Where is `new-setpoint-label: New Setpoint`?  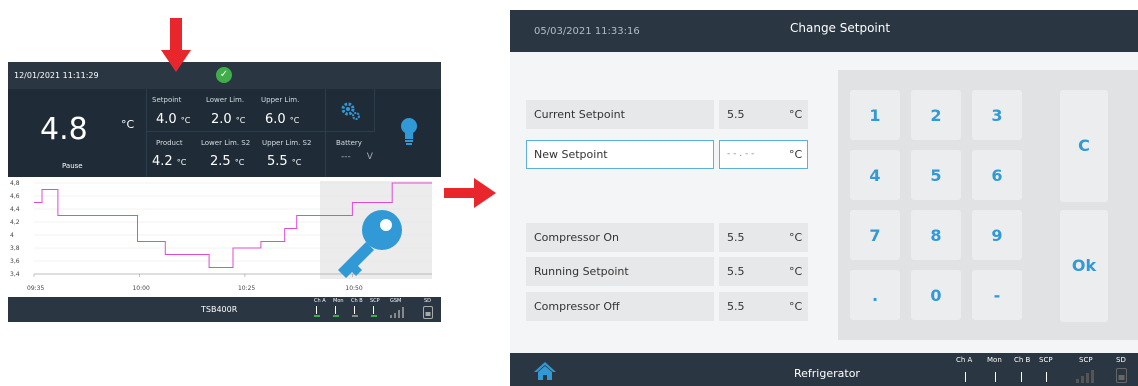
new-setpoint-label: New Setpoint is located at coordinates (571, 154).